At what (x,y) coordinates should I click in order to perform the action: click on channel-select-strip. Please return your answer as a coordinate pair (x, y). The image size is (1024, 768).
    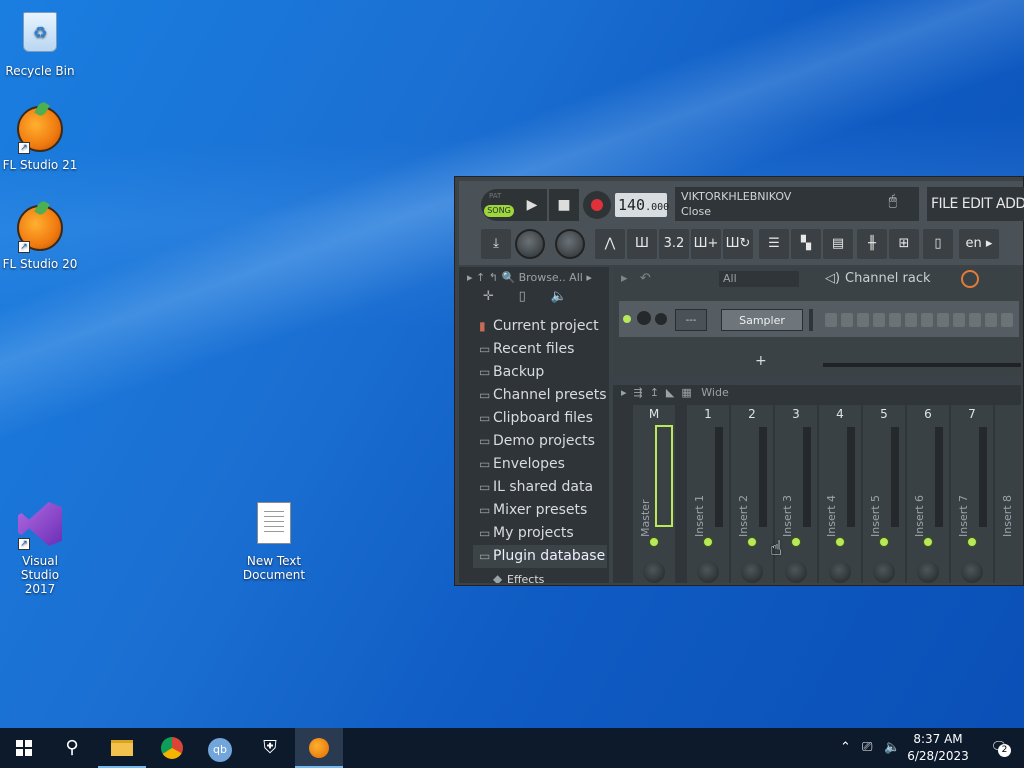
    Looking at the image, I should click on (811, 320).